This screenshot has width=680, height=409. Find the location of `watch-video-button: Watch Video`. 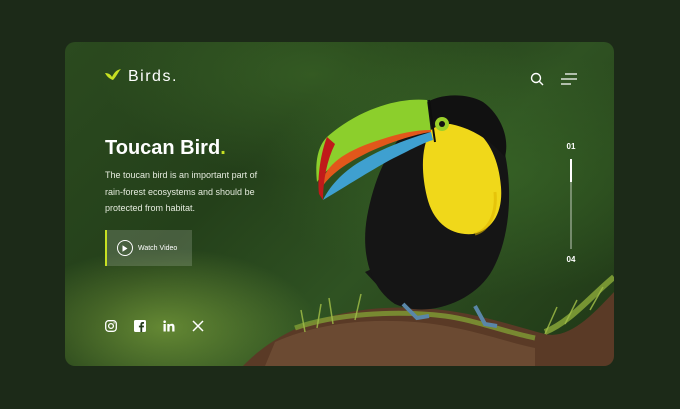

watch-video-button: Watch Video is located at coordinates (148, 248).